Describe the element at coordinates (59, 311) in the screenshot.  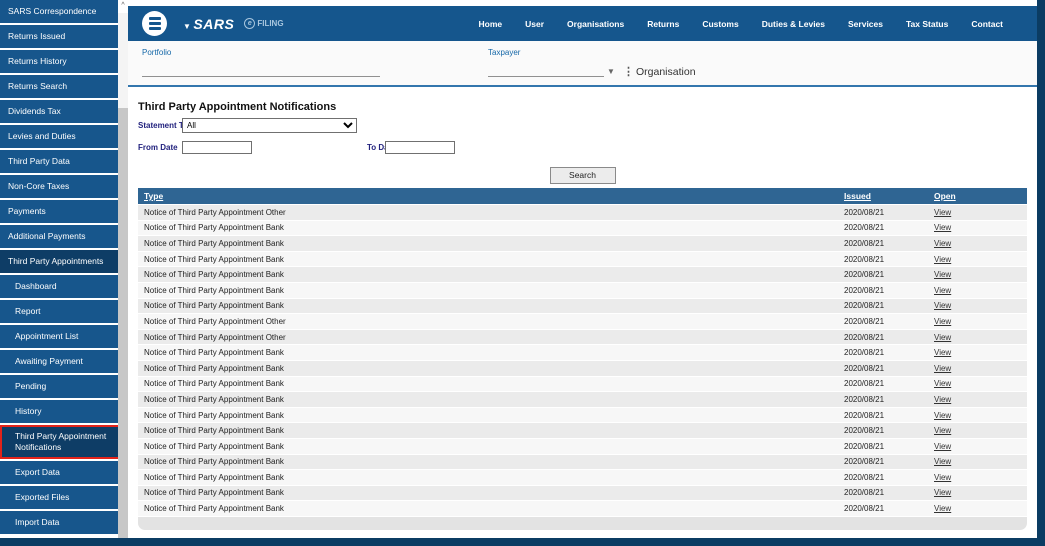
I see `sidebar-sub-item: Report` at that location.